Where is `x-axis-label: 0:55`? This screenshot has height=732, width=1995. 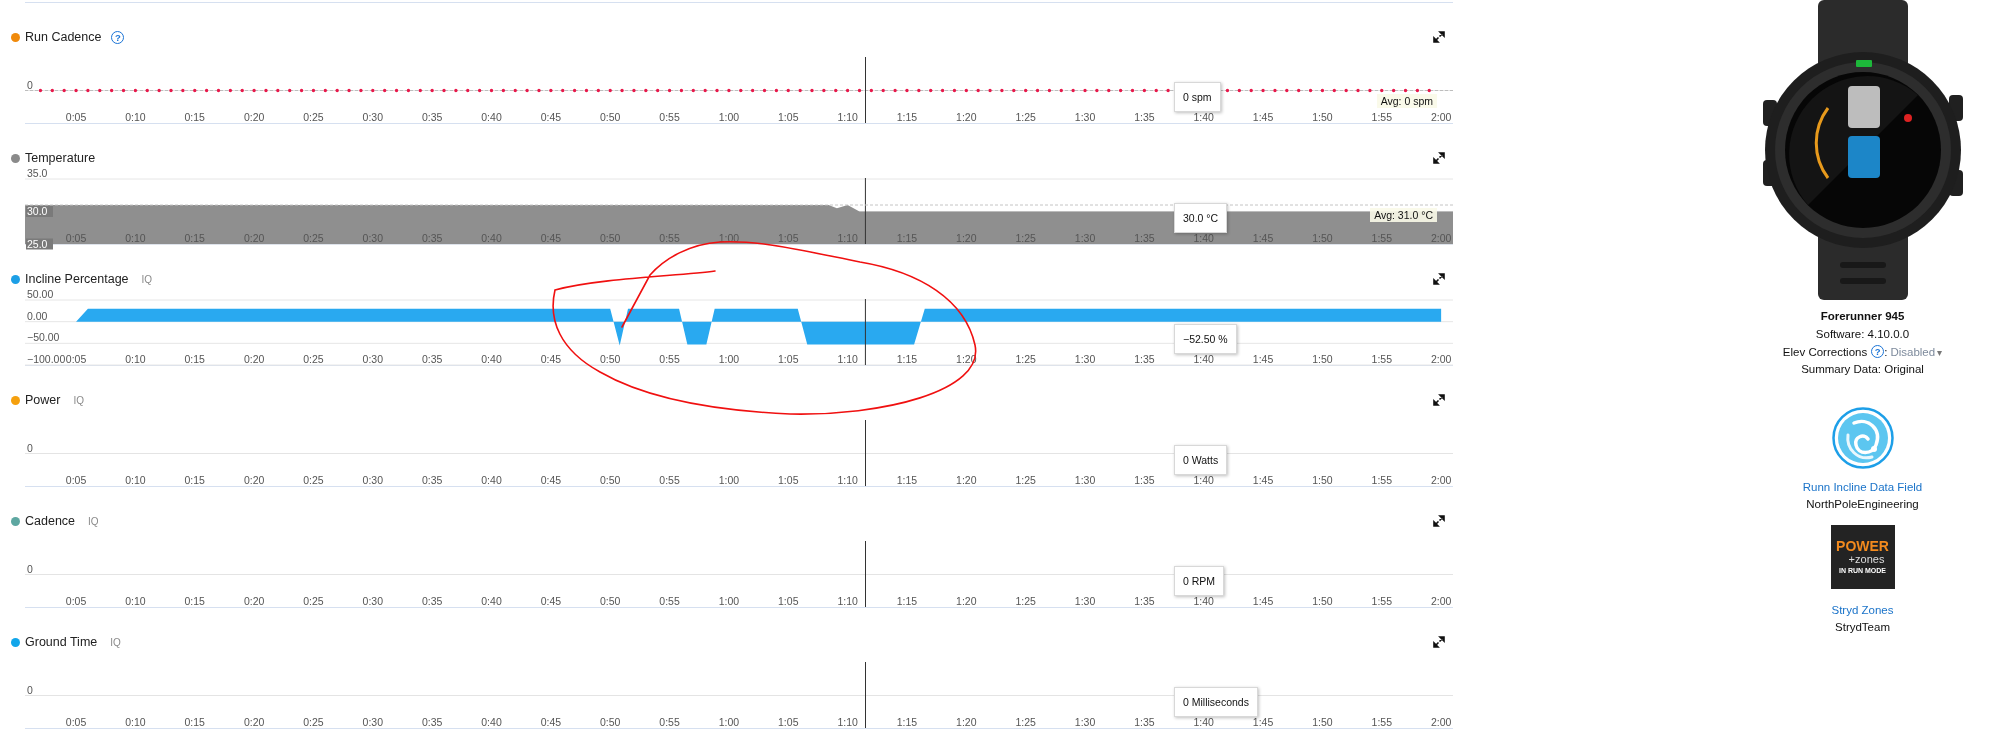 x-axis-label: 0:55 is located at coordinates (669, 480).